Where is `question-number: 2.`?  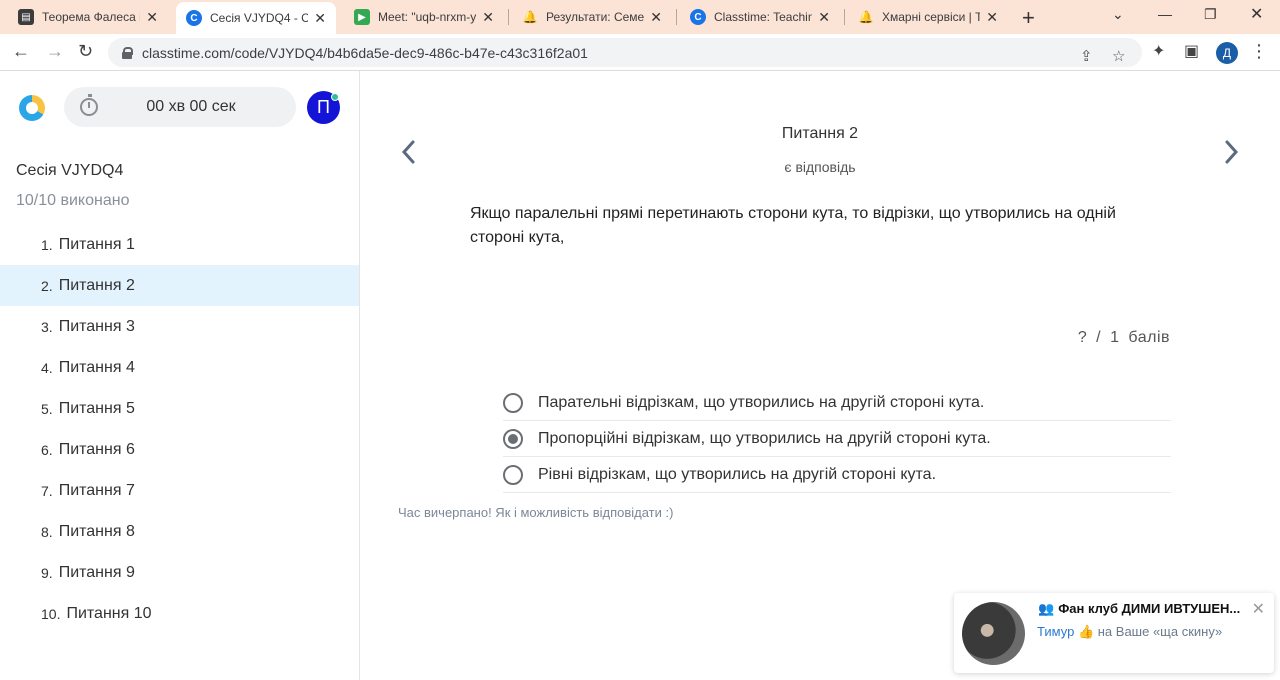 question-number: 2. is located at coordinates (47, 285).